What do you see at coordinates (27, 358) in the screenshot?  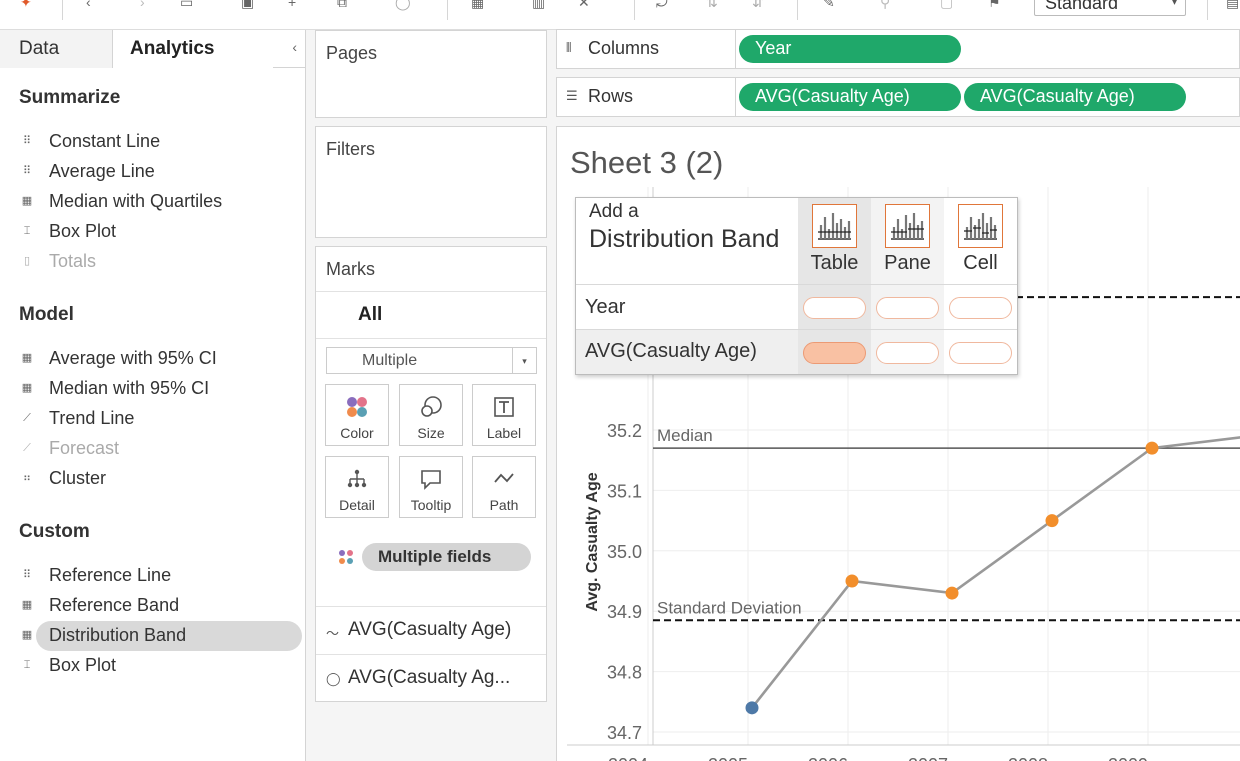 I see `average-ci-icon: ▦` at bounding box center [27, 358].